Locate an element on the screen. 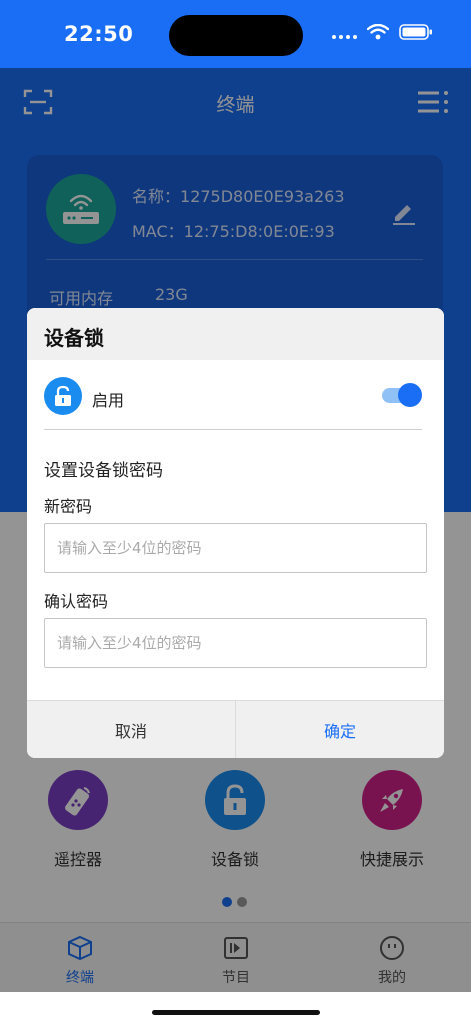 The width and height of the screenshot is (471, 1024). cancel-button: 取消 is located at coordinates (131, 729).